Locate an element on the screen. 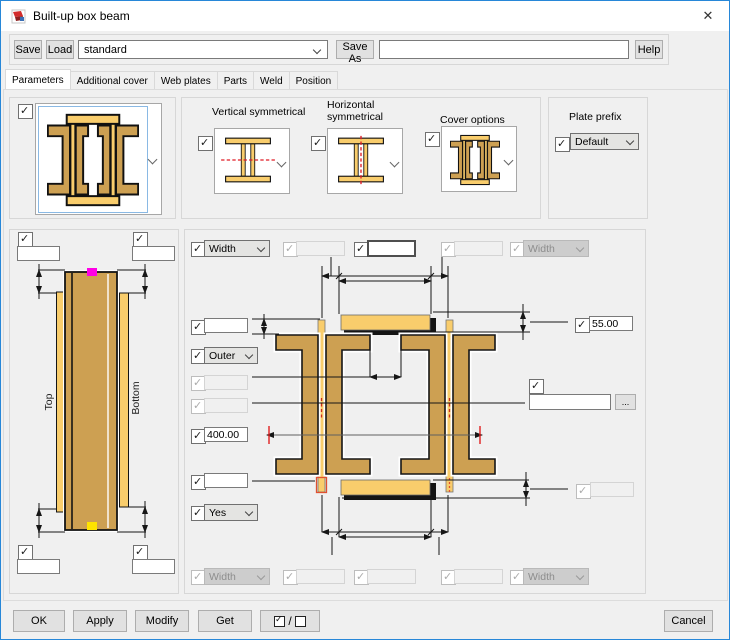  cover-profile-input is located at coordinates (570, 402).